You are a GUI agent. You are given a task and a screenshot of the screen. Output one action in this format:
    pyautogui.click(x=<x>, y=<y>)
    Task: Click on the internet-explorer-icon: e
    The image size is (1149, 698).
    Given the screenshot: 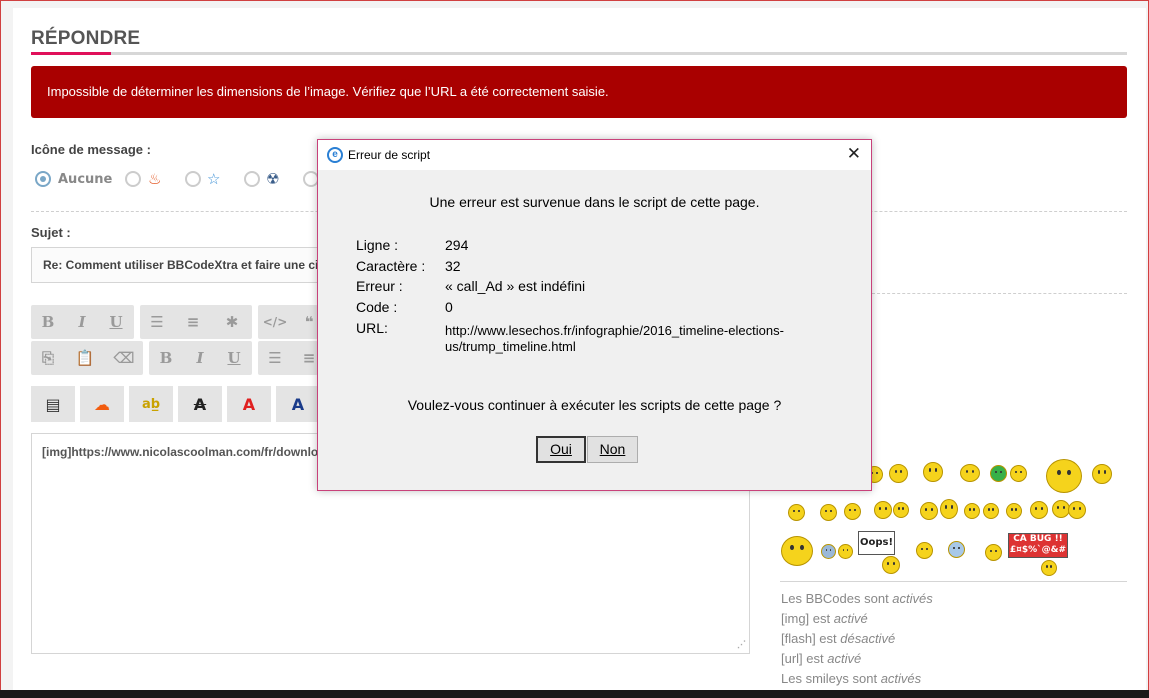 What is the action you would take?
    pyautogui.click(x=335, y=155)
    